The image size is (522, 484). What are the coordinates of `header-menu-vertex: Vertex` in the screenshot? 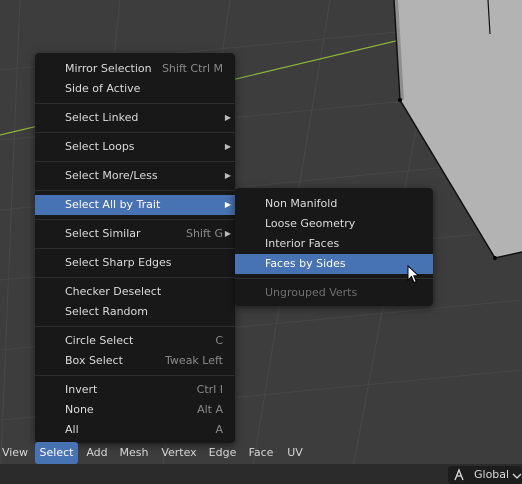 It's located at (179, 453).